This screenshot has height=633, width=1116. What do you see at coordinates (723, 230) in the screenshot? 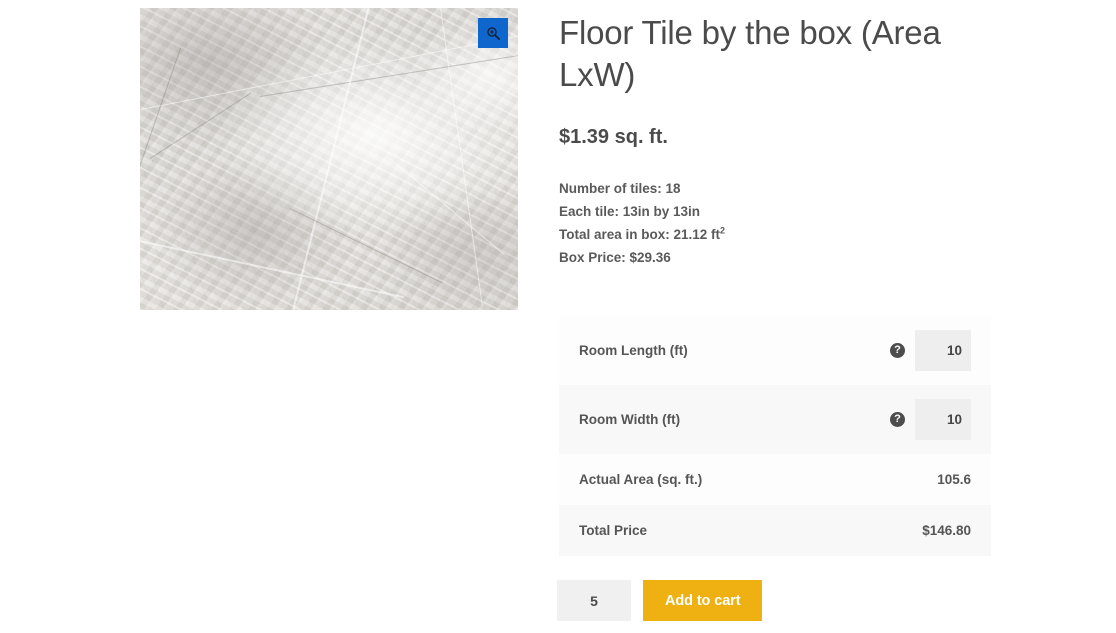
I see `area-exponent: 2` at bounding box center [723, 230].